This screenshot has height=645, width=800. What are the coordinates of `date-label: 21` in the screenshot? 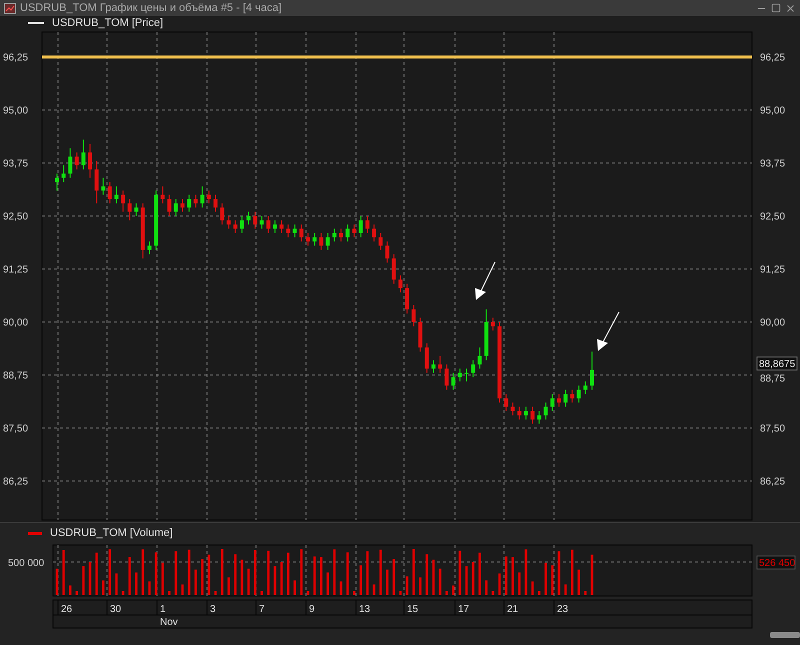 It's located at (512, 609).